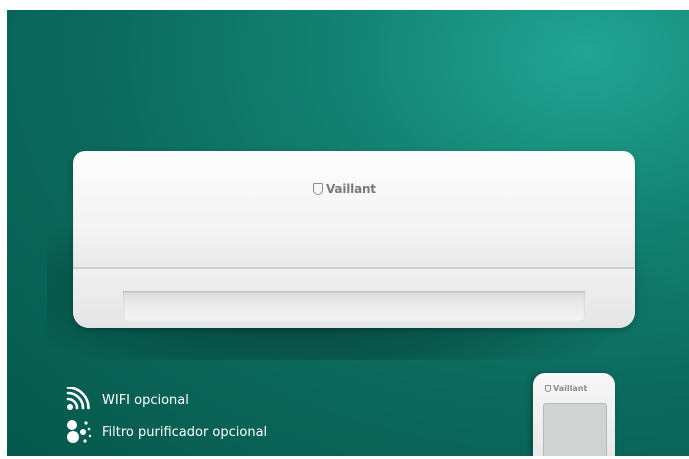  I want to click on brand-logo: Vaillant, so click(344, 189).